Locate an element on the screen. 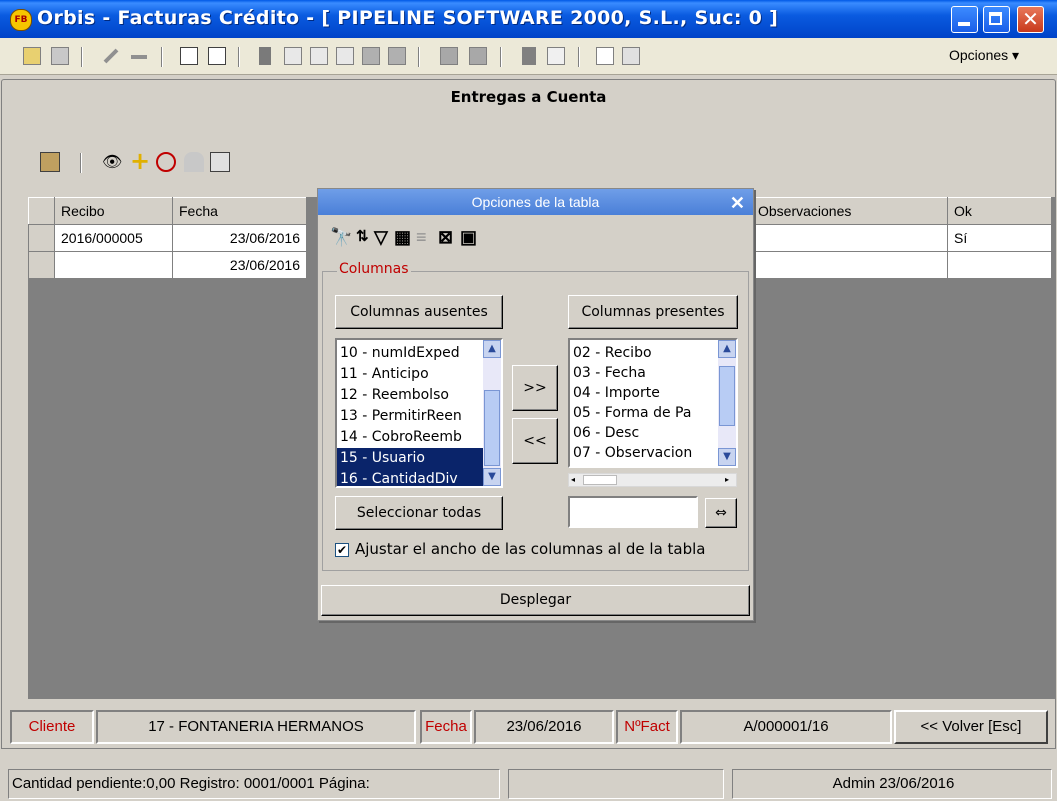 This screenshot has height=801, width=1057. status-user-date: Admin 23/06/2016 is located at coordinates (892, 784).